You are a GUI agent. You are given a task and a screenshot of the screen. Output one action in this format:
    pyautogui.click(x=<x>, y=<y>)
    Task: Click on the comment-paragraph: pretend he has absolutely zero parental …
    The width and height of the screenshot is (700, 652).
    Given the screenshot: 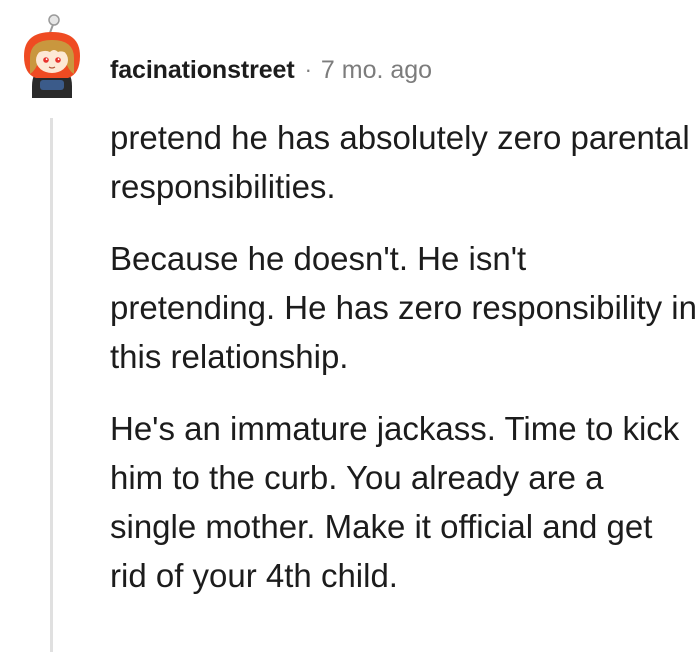 What is the action you would take?
    pyautogui.click(x=400, y=162)
    